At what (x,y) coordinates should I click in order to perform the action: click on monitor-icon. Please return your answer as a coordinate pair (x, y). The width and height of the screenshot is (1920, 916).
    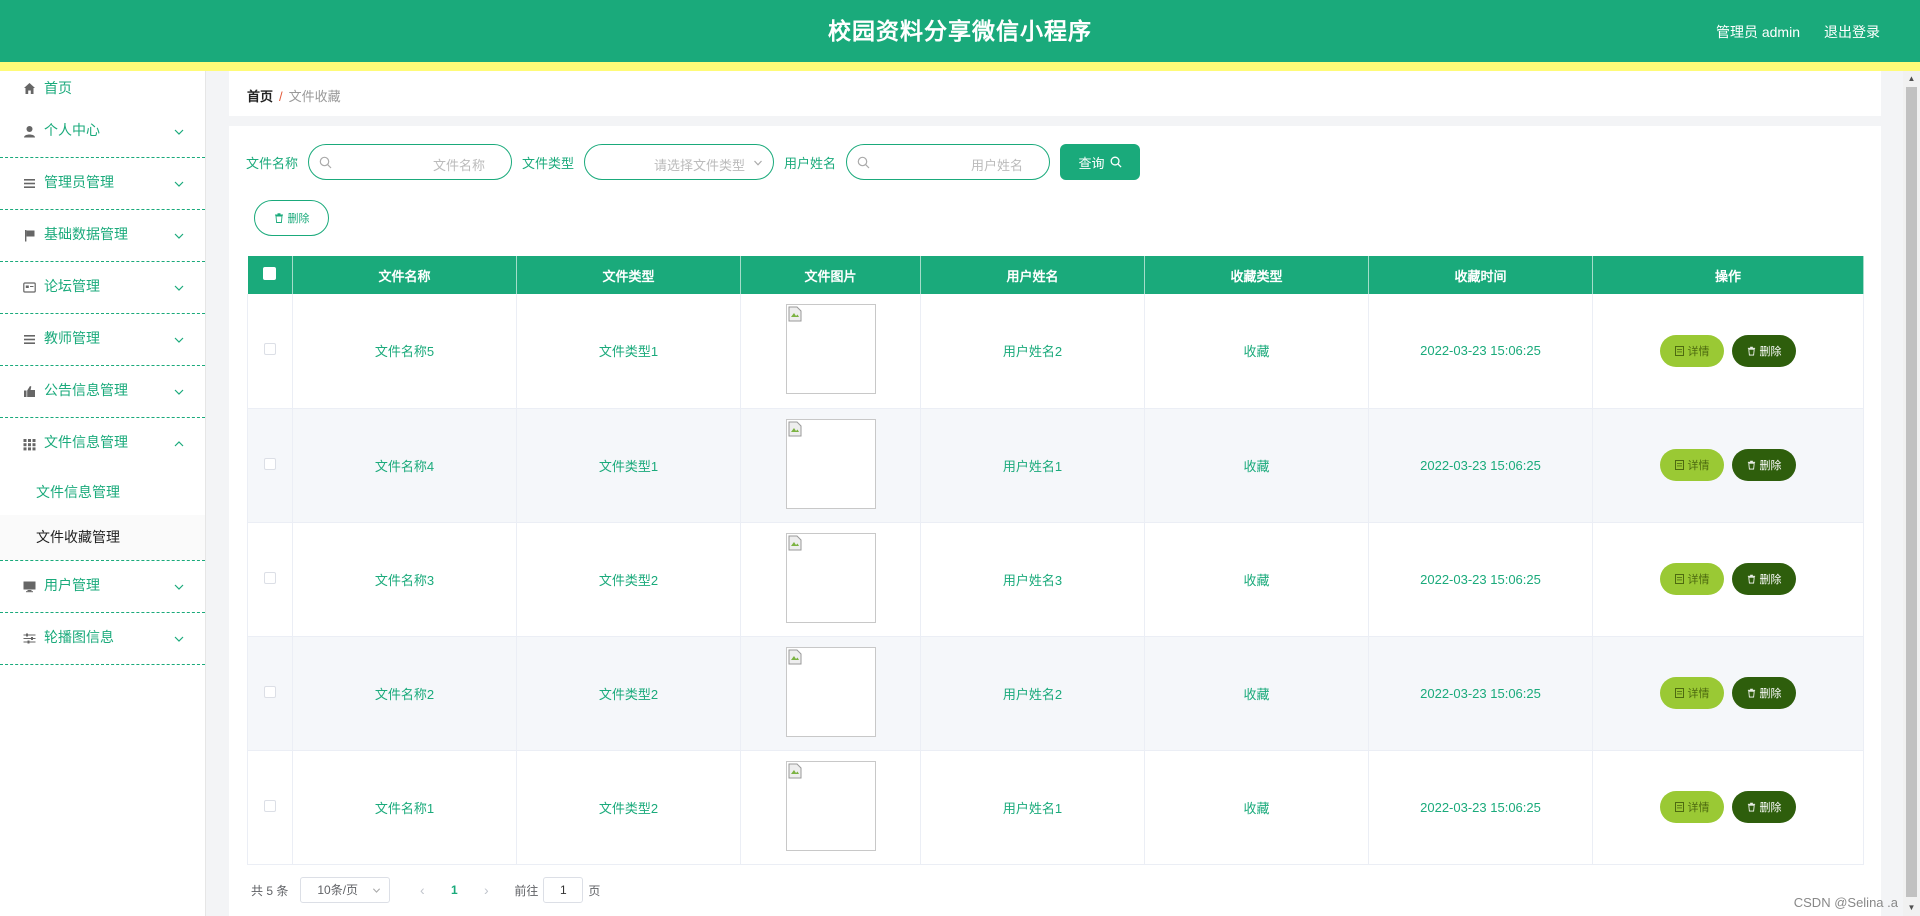
    Looking at the image, I should click on (29, 587).